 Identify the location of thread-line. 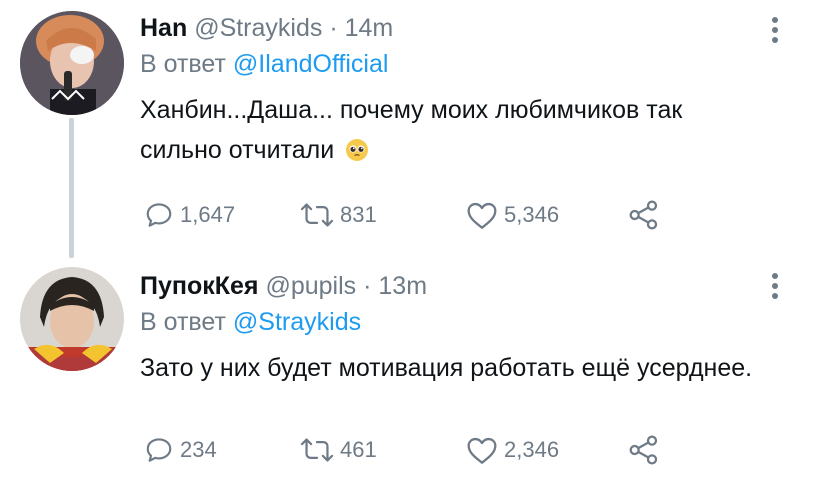
(71, 188).